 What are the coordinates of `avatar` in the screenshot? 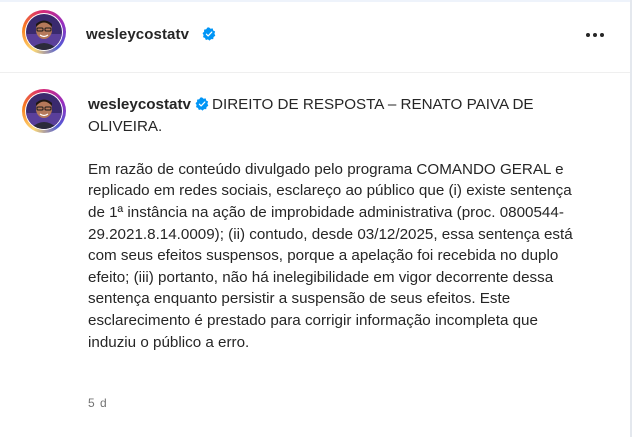 It's located at (44, 32).